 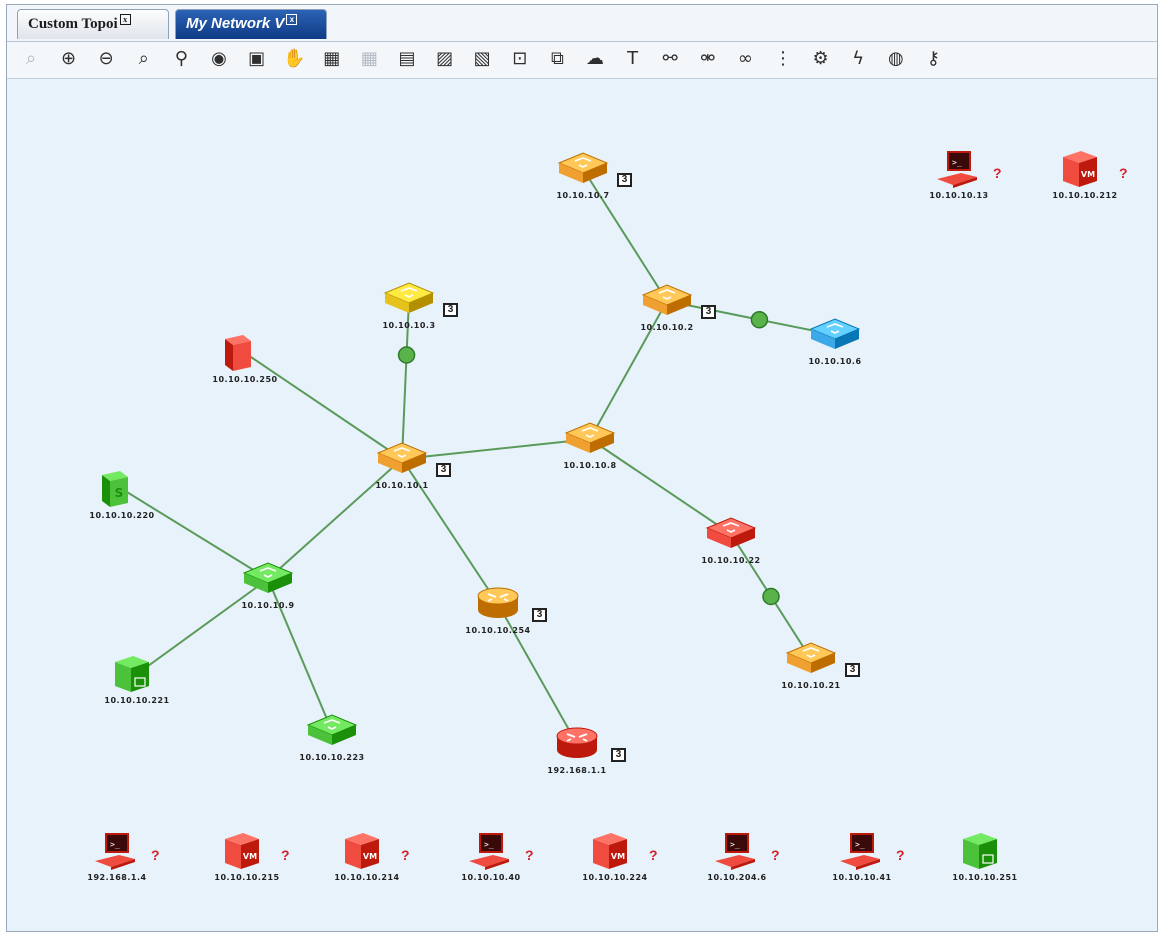 I want to click on node-label: 10.10.10.8, so click(x=590, y=465).